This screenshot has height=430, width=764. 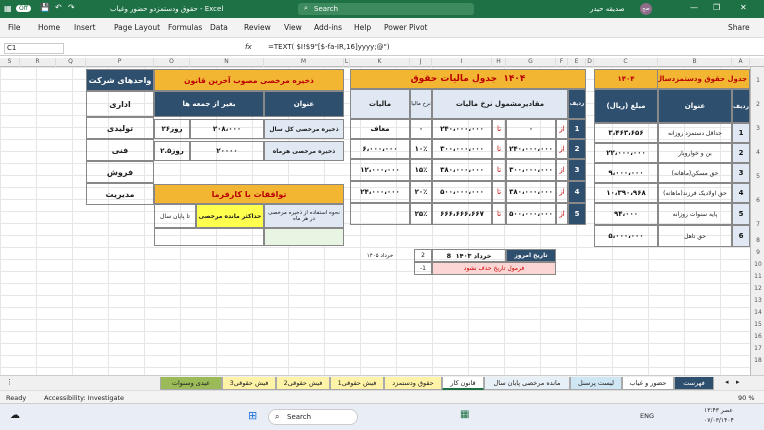 I want to click on salary-row-num: 1, so click(x=741, y=133).